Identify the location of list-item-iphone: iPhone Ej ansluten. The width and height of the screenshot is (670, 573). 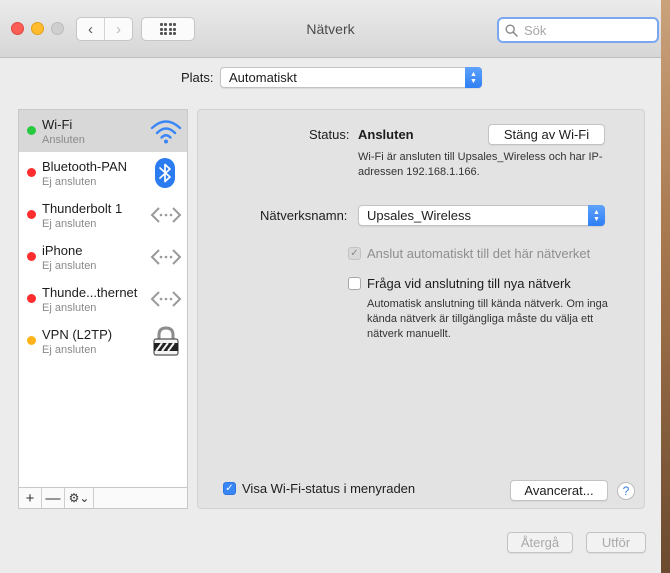
(103, 257).